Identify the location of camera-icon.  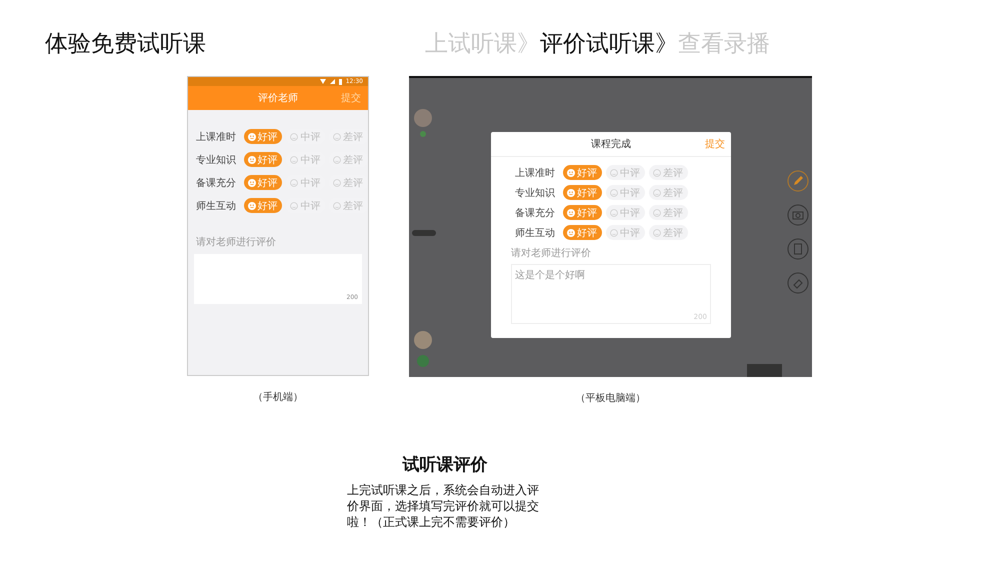
(798, 215).